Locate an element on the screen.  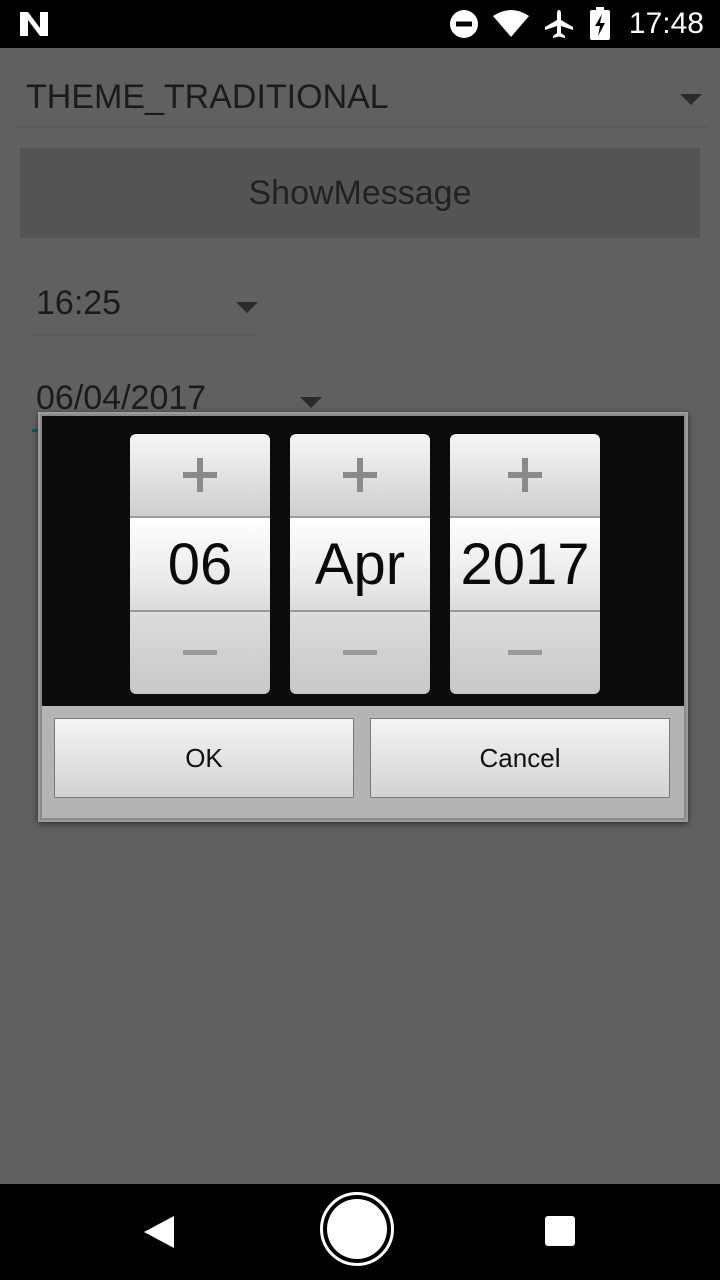
day-increment-button is located at coordinates (200, 475).